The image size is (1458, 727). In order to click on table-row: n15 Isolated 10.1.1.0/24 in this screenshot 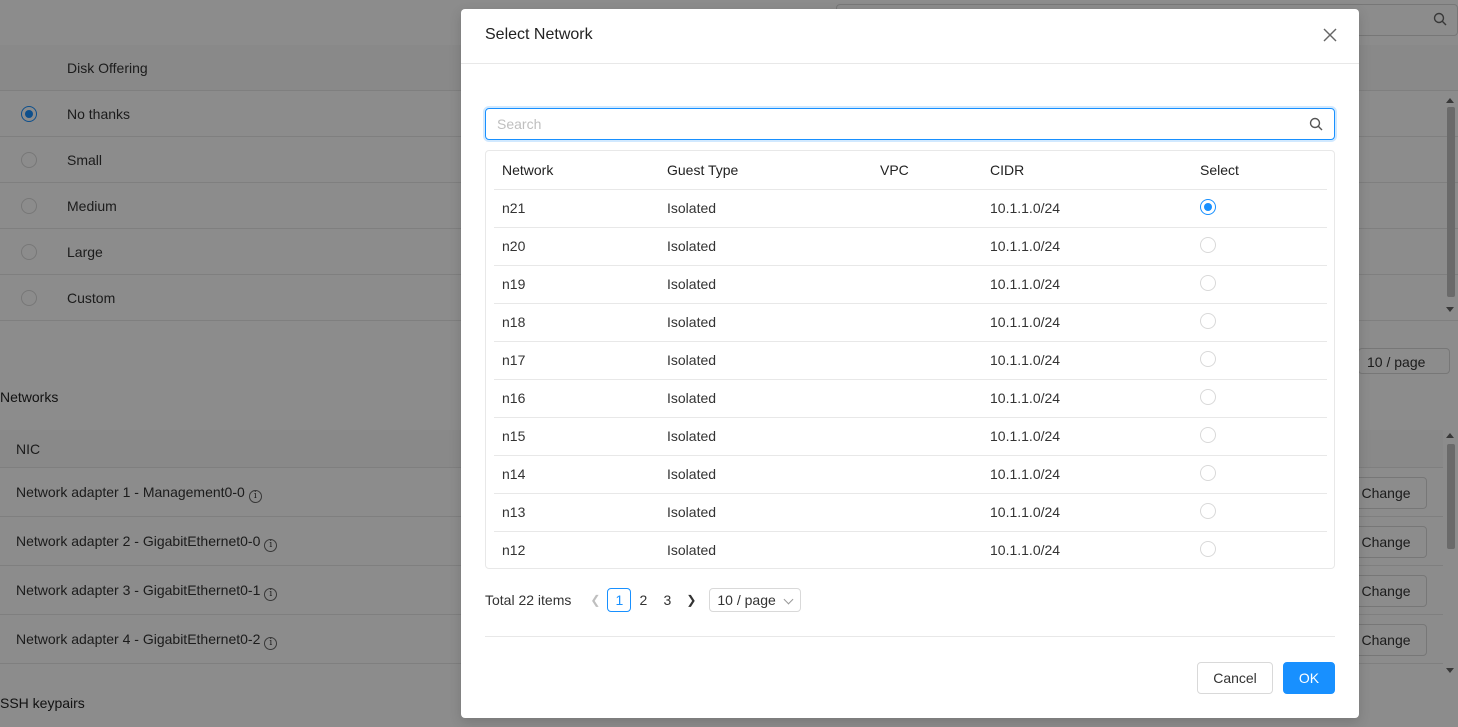, I will do `click(910, 436)`.